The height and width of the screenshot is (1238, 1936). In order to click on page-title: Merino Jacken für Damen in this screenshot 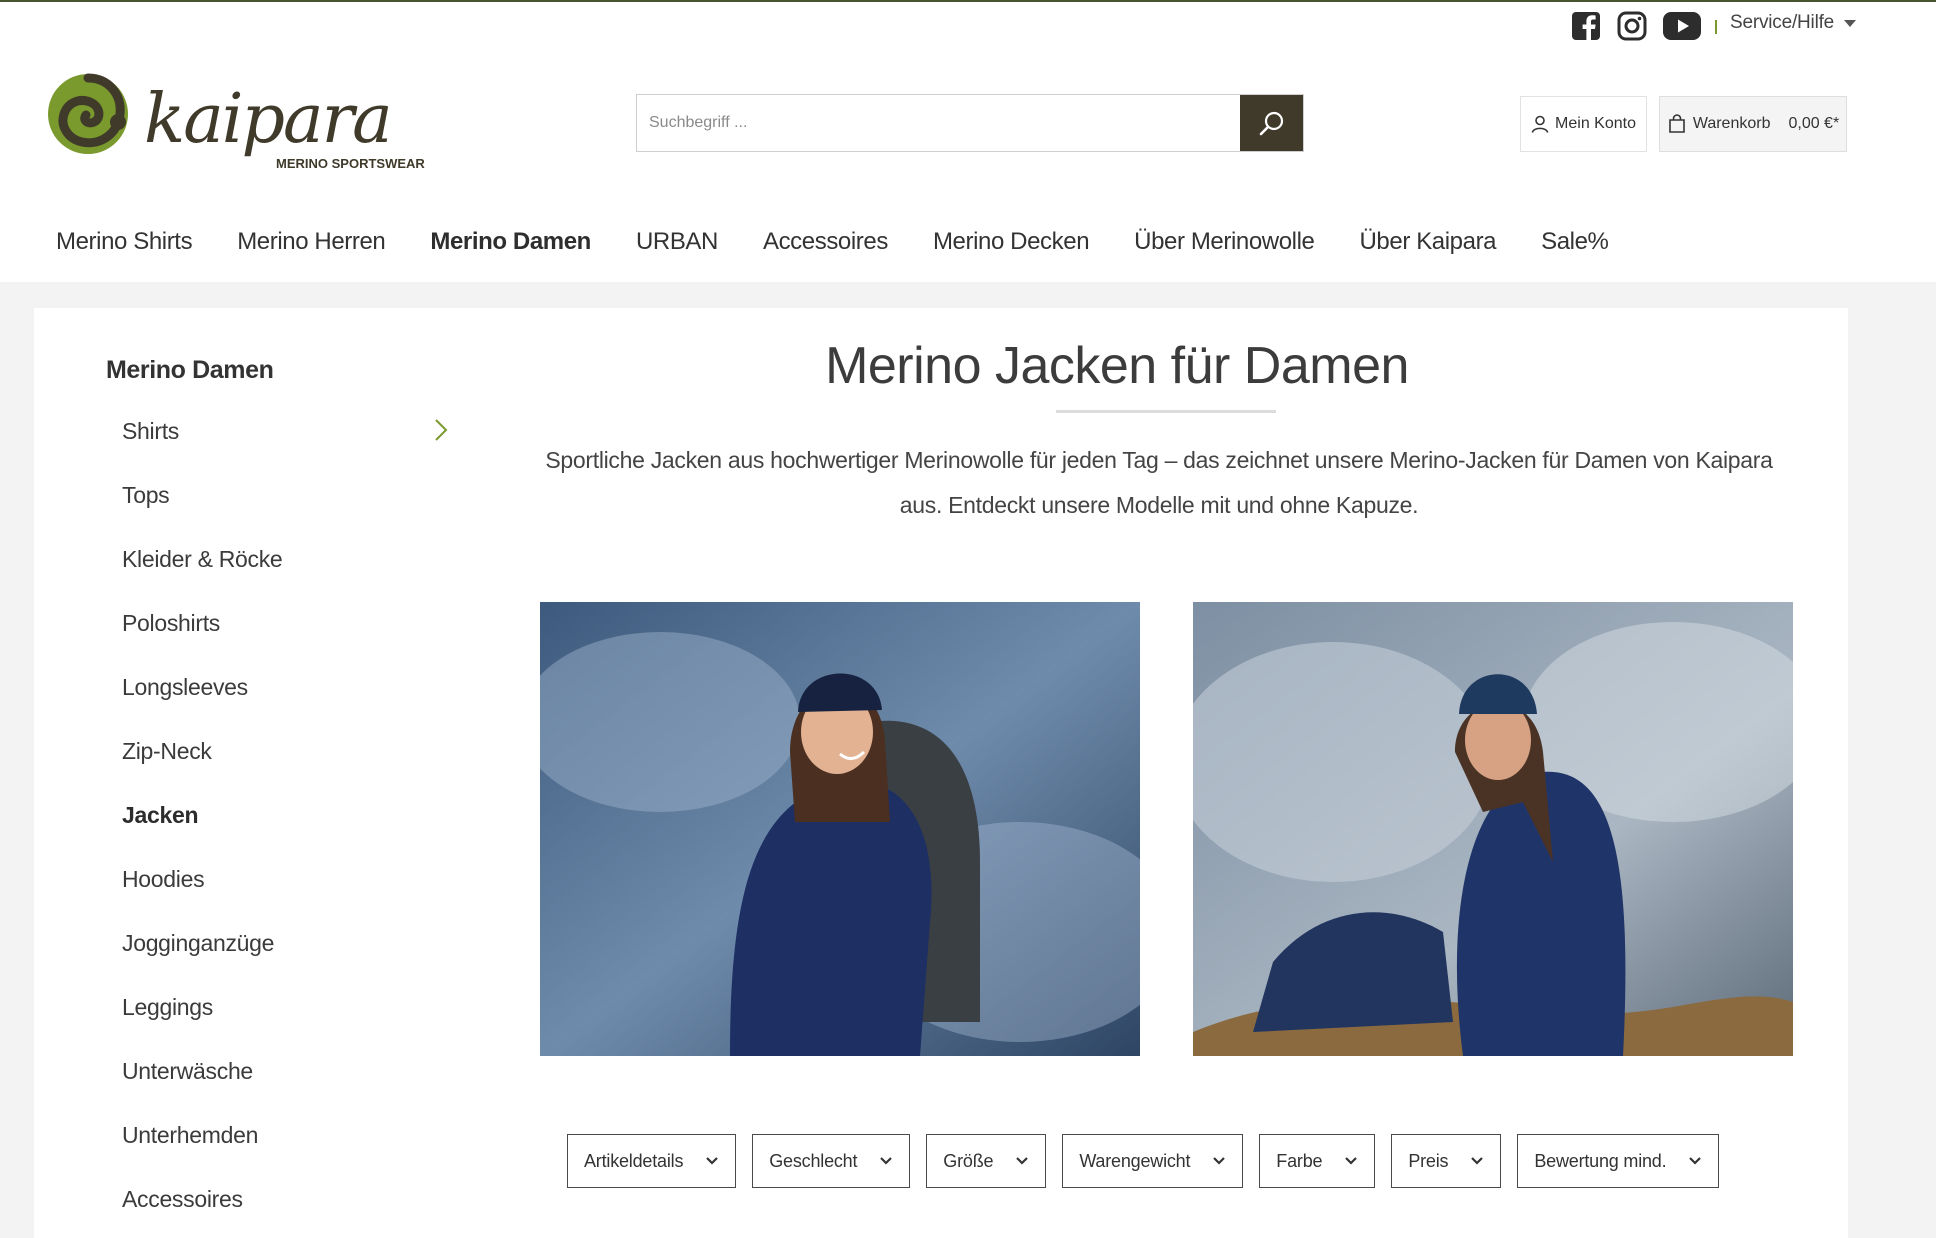, I will do `click(1117, 366)`.